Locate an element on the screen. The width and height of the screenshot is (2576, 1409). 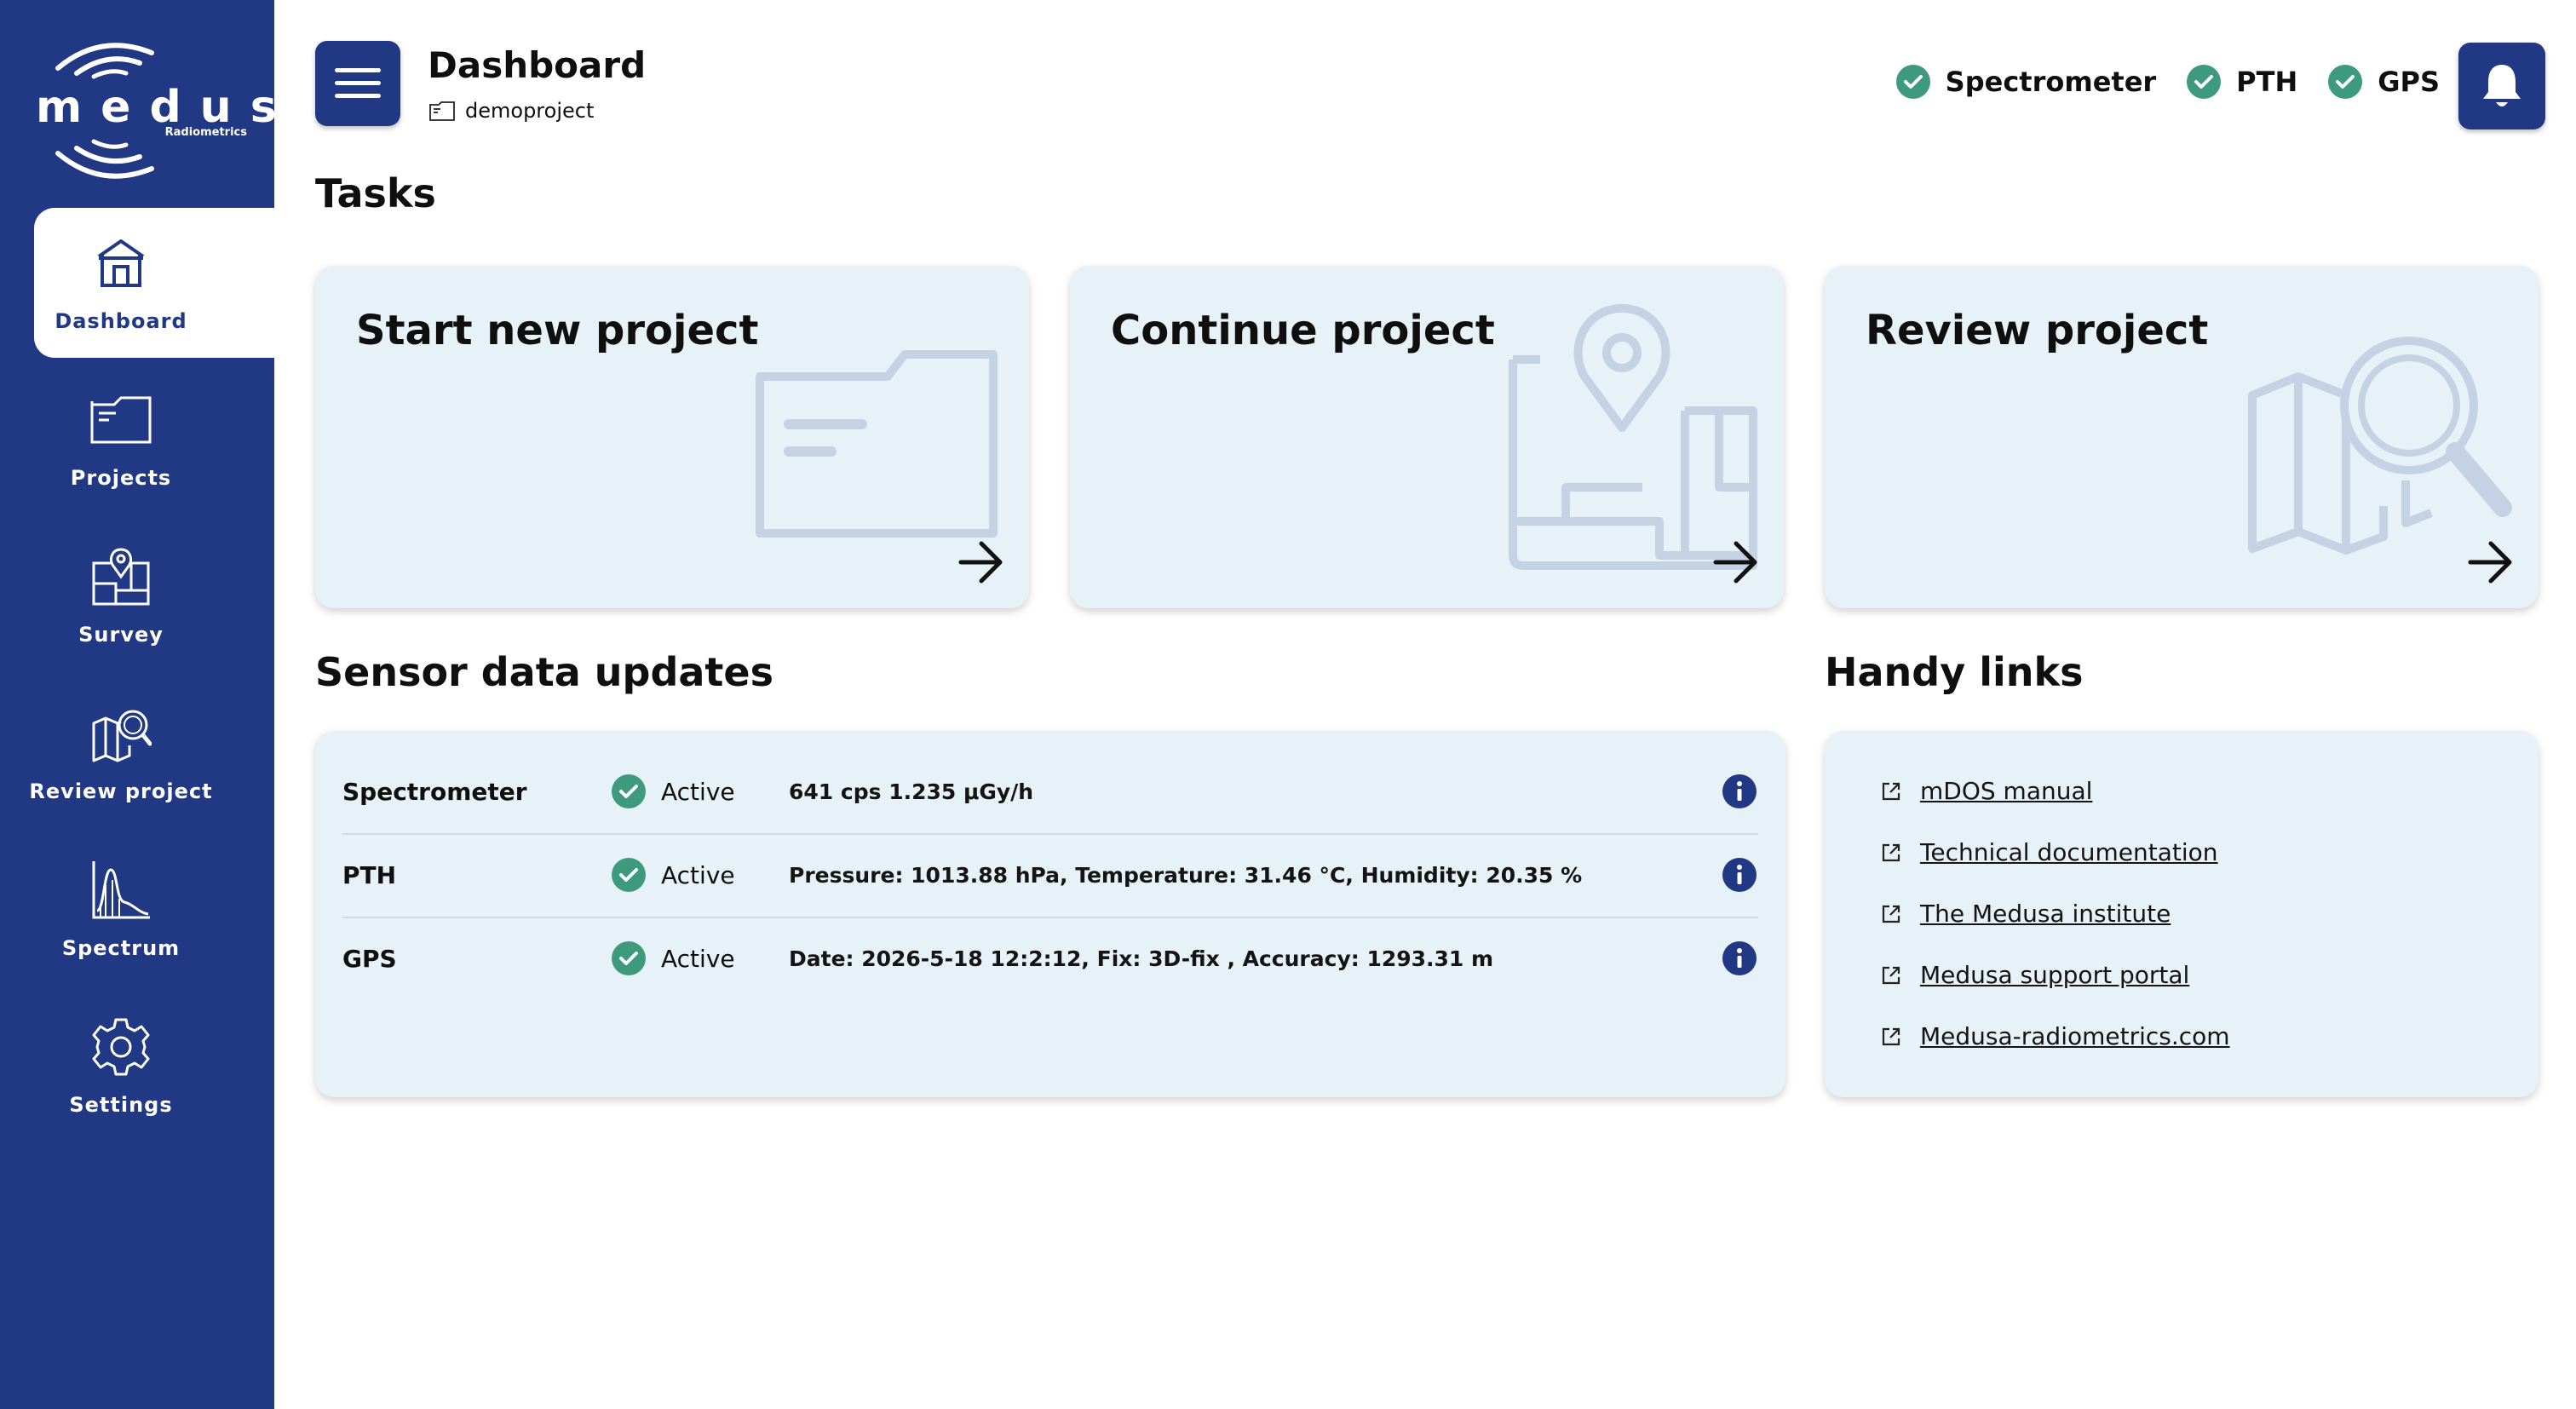
sensor-data-heading: Sensor data updates is located at coordinates (544, 672).